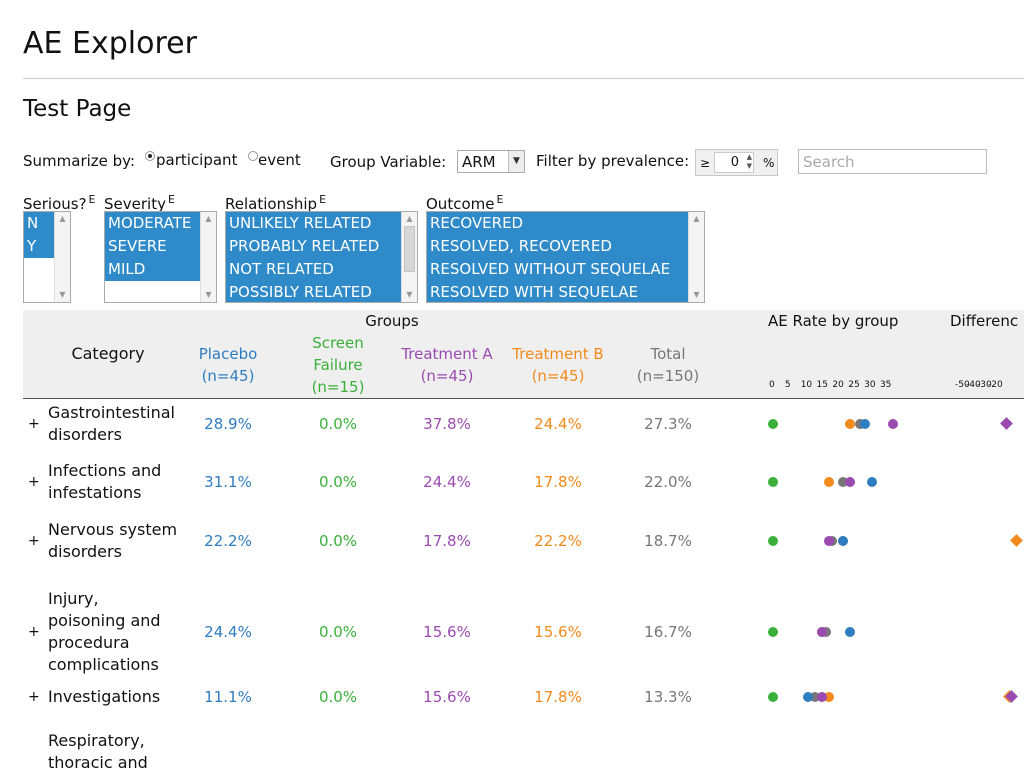 The image size is (1024, 774). I want to click on prevalence-operator: ≥, so click(705, 163).